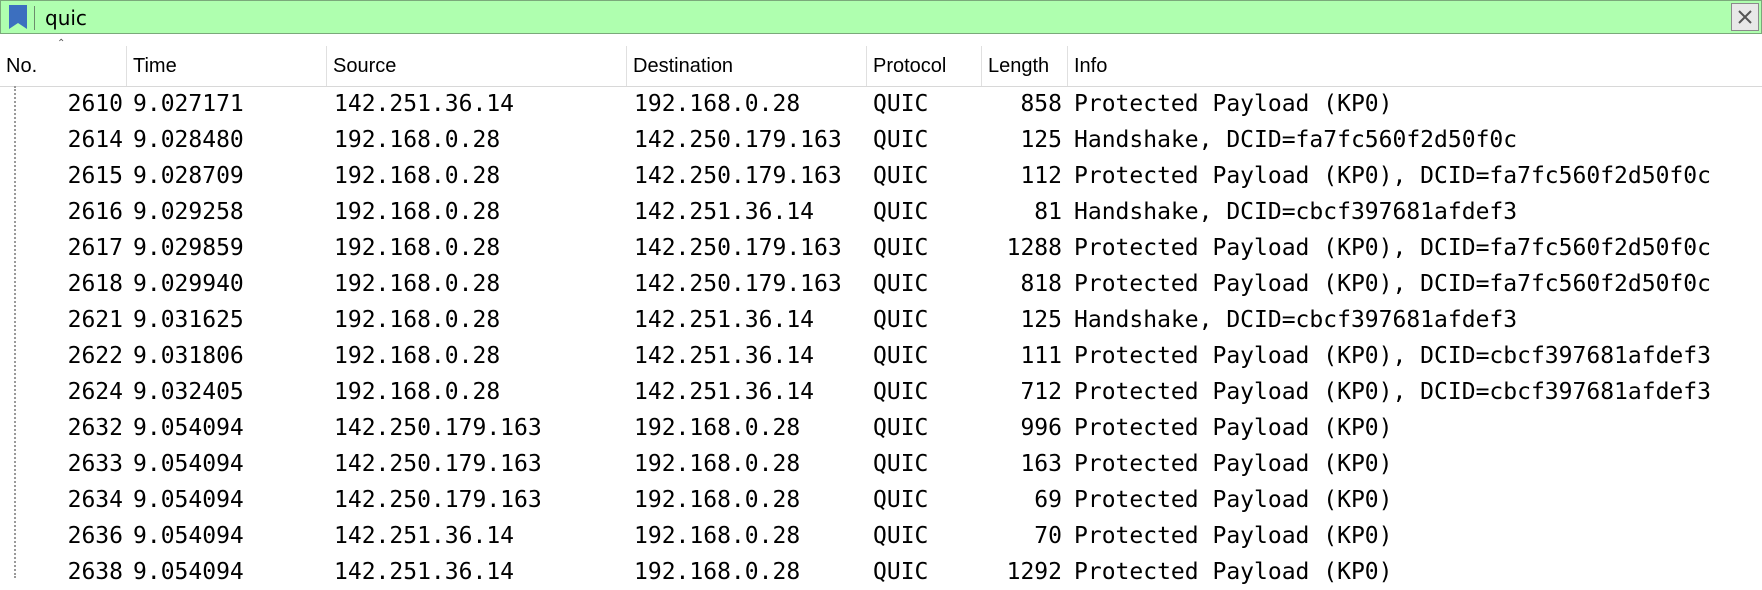 The width and height of the screenshot is (1762, 590). What do you see at coordinates (188, 392) in the screenshot?
I see `packet-time: 9.032405` at bounding box center [188, 392].